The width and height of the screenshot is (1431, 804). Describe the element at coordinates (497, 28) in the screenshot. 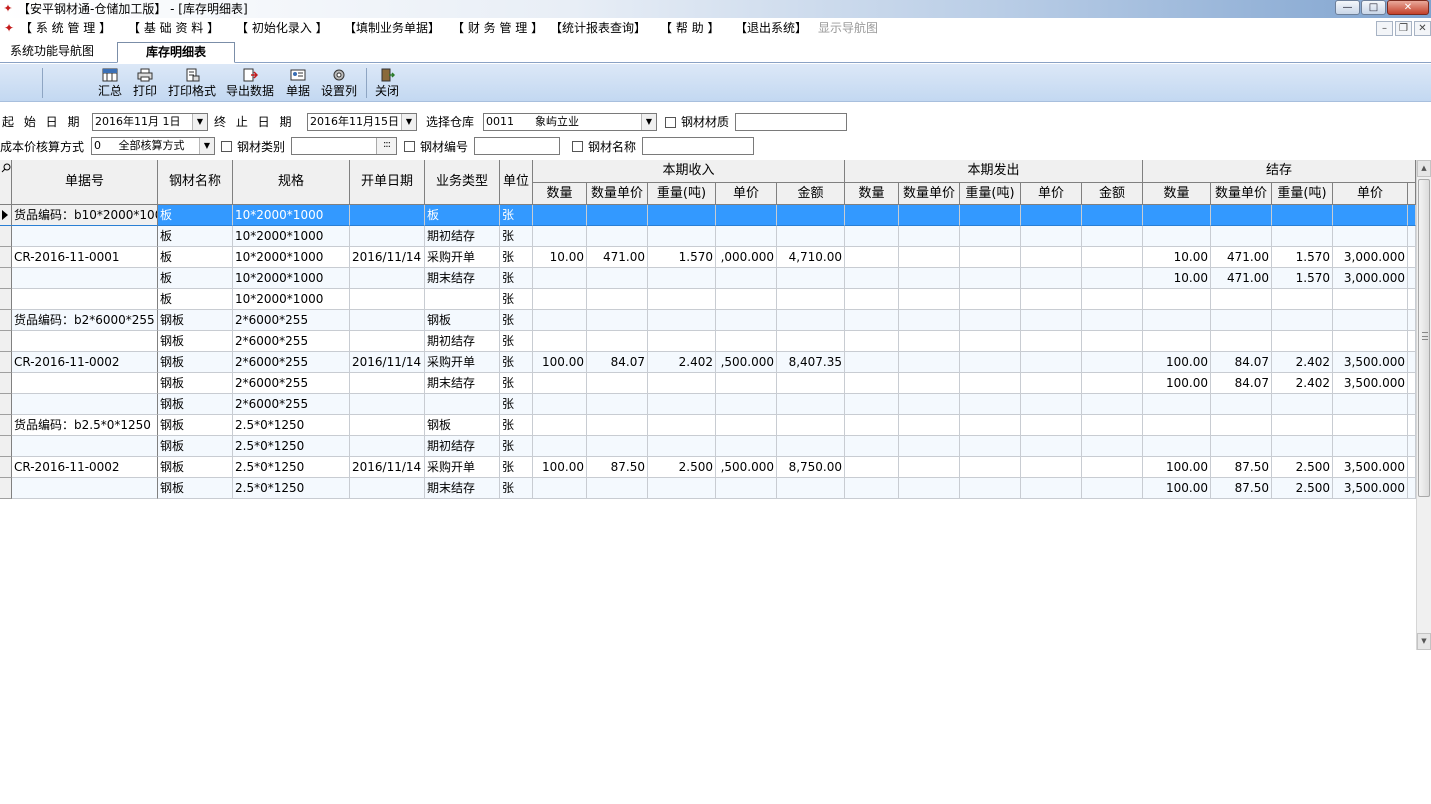

I see `menu-finance: 【 财 务 管 理 】` at that location.